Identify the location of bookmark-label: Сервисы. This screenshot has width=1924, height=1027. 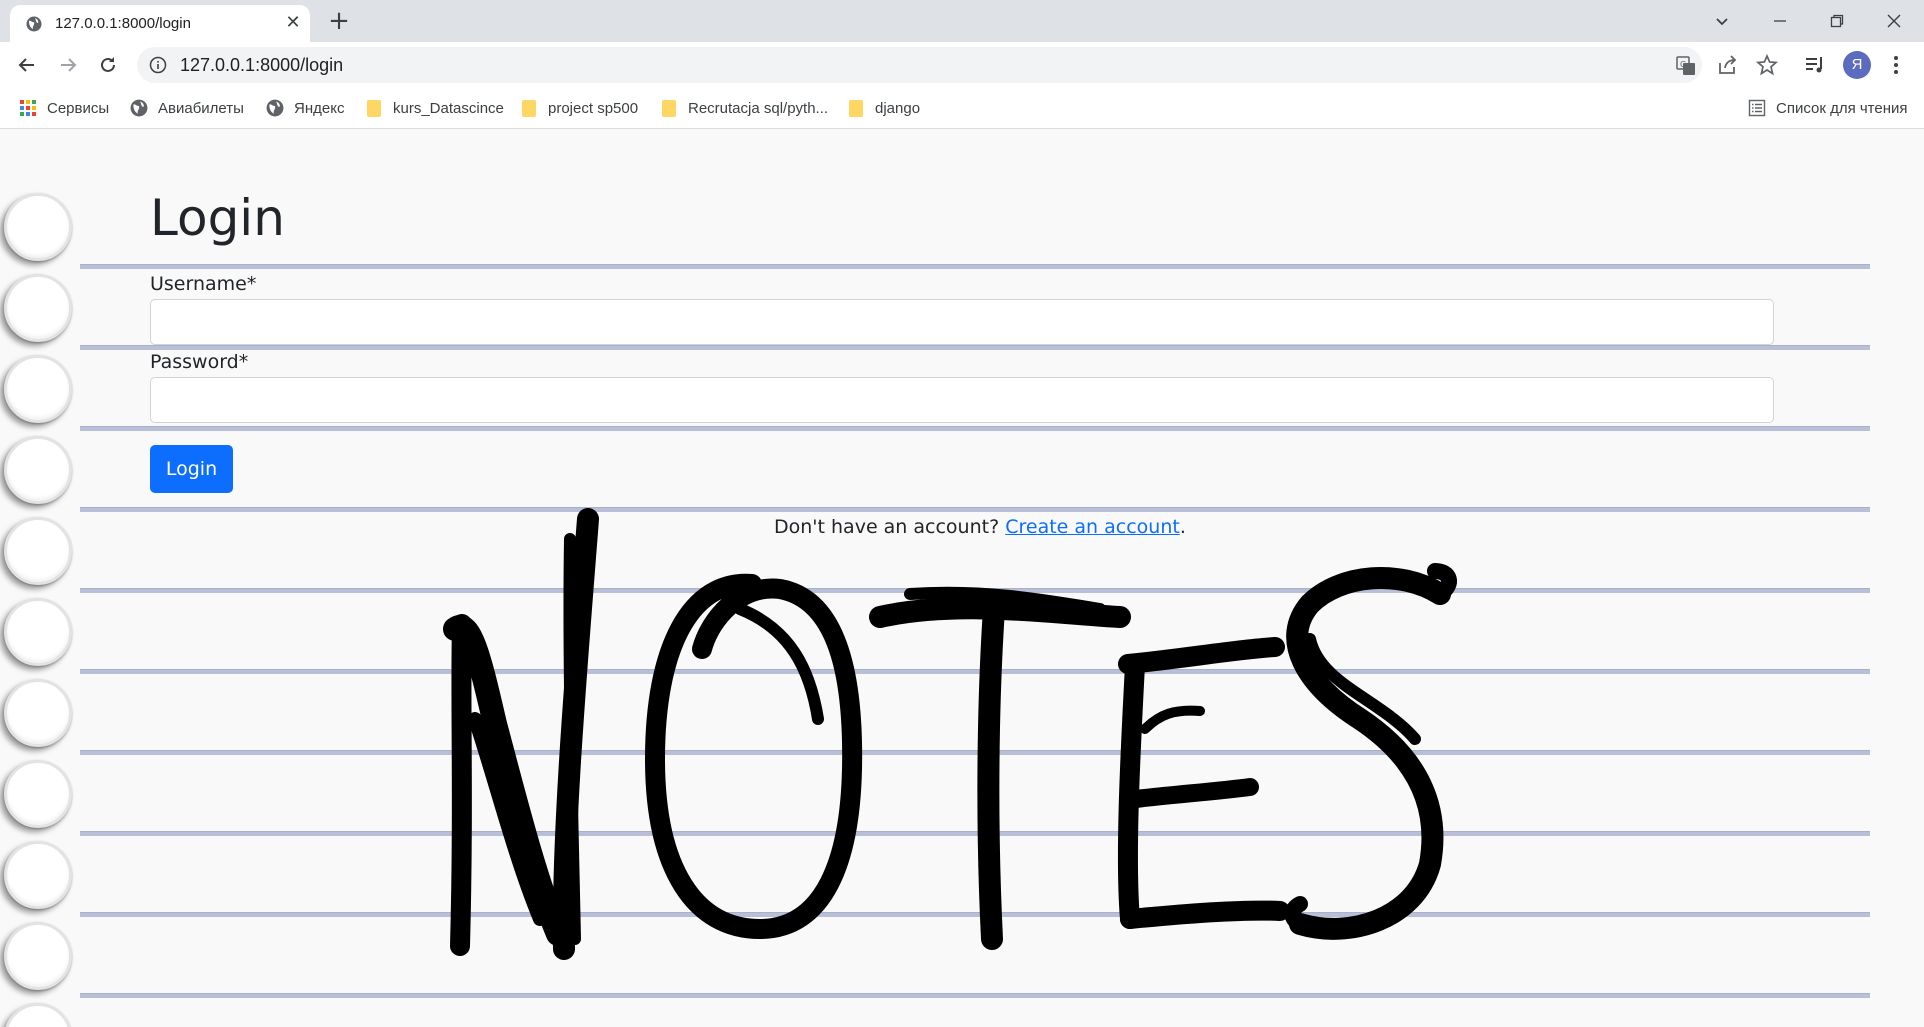
(78, 108).